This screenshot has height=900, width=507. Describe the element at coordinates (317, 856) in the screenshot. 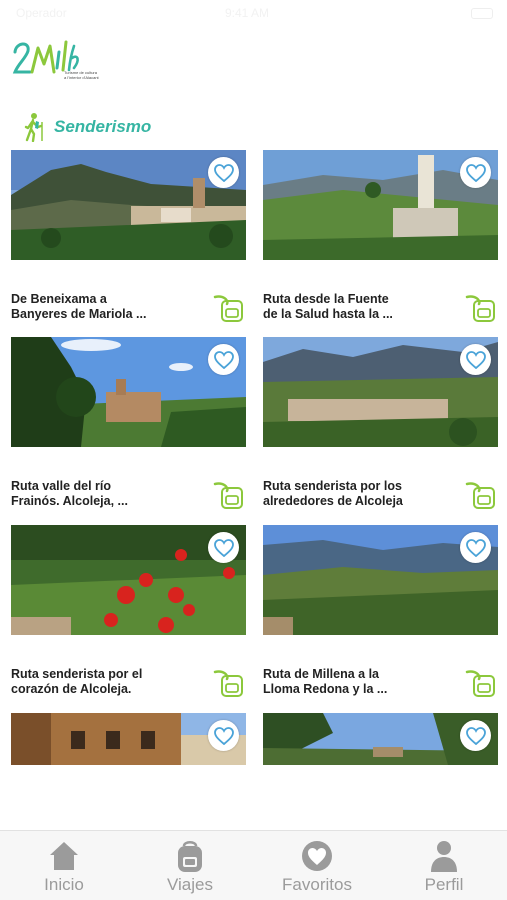

I see `heart-circle-icon` at that location.